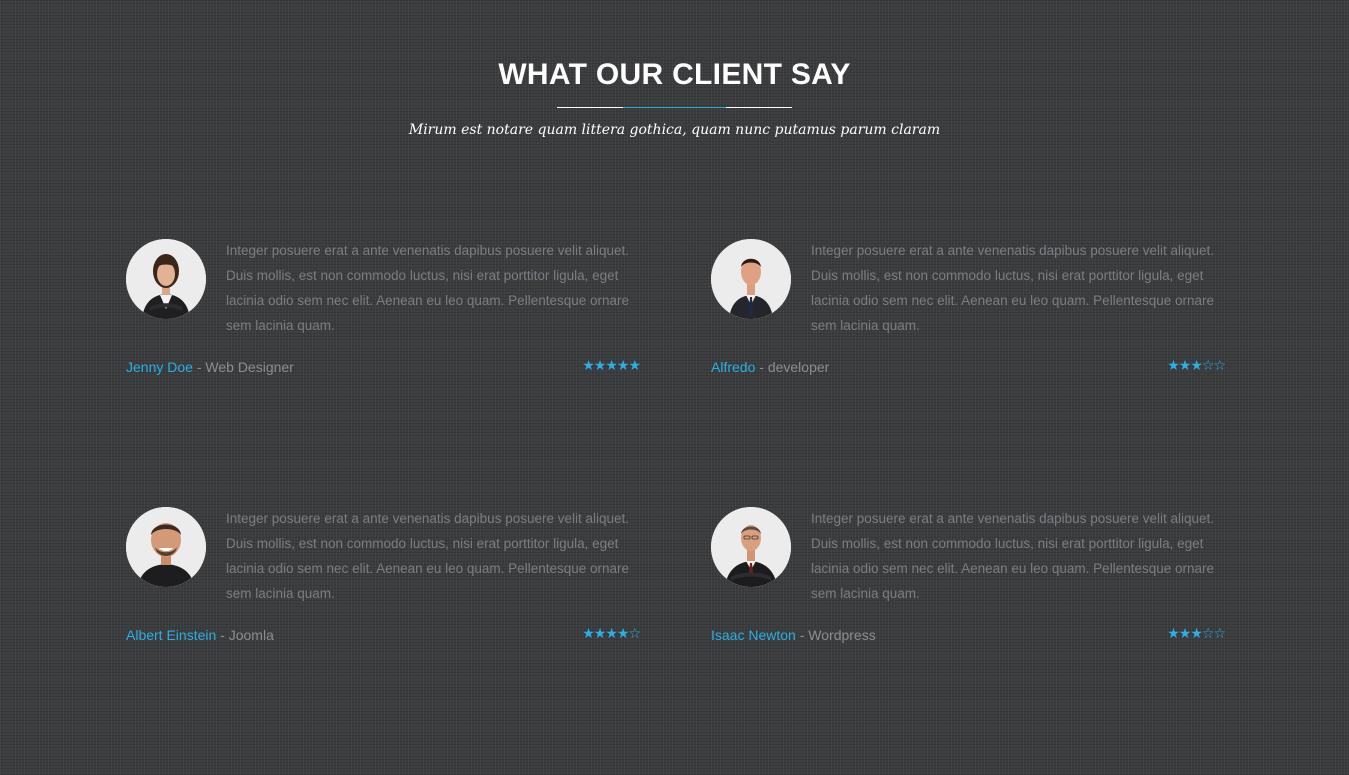  I want to click on star-rating-icon: ★★★★☆, so click(611, 634).